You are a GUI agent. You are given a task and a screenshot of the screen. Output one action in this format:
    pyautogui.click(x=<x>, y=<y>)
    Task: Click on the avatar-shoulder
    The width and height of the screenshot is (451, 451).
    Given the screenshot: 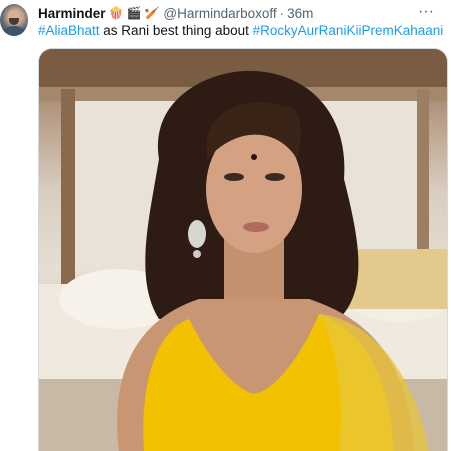 What is the action you would take?
    pyautogui.click(x=14, y=31)
    